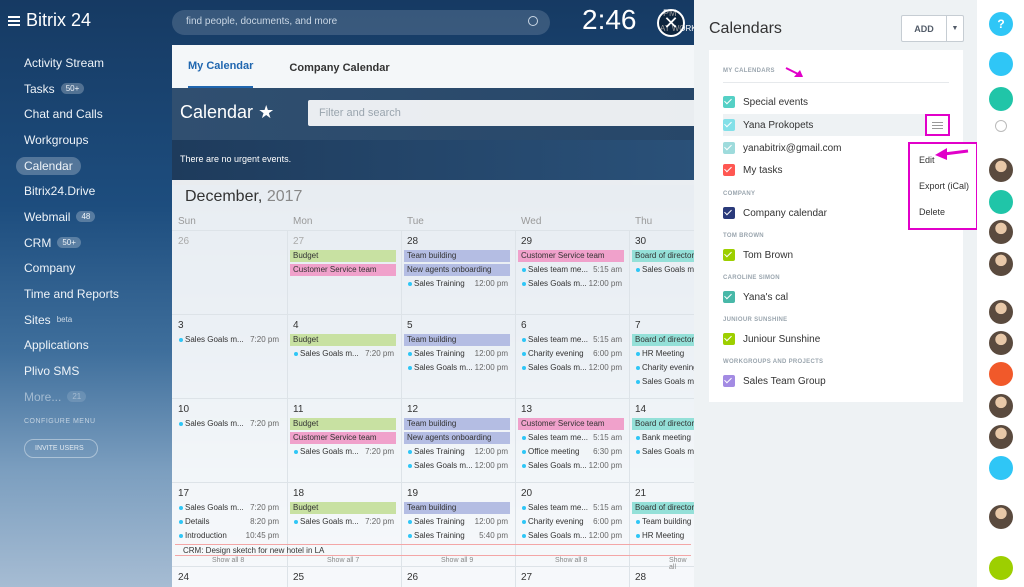 The image size is (1024, 587). Describe the element at coordinates (836, 125) in the screenshot. I see `calendar-item-yana: Yana Prokopets` at that location.